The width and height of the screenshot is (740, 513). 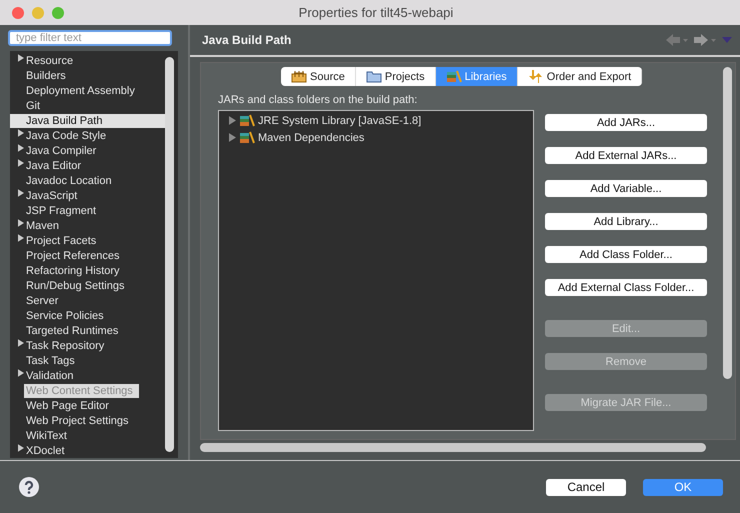 What do you see at coordinates (69, 405) in the screenshot?
I see `category-item: Web Page Editor` at bounding box center [69, 405].